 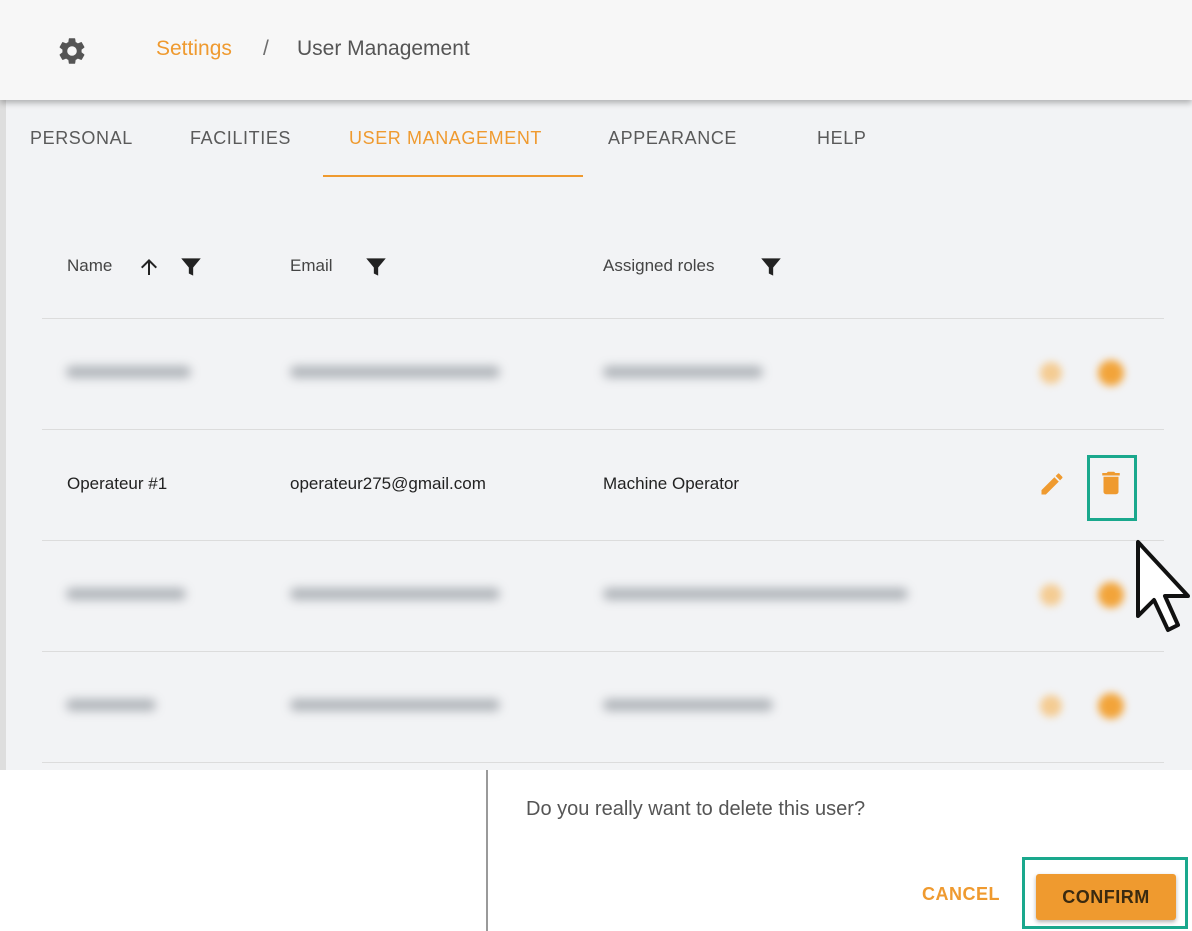 I want to click on gear-icon, so click(x=72, y=51).